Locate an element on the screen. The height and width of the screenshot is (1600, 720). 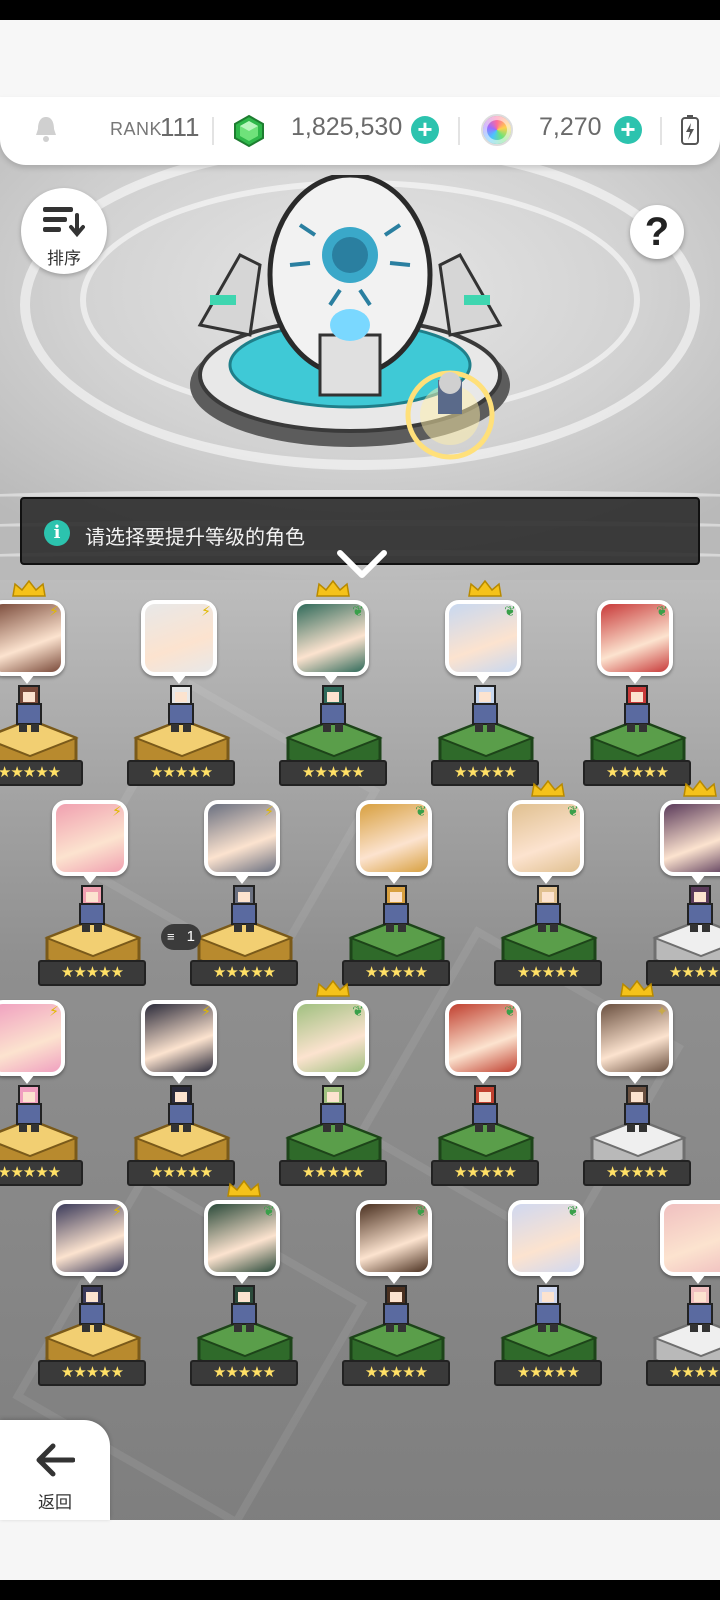
sort-label: 排序 is located at coordinates (64, 258).